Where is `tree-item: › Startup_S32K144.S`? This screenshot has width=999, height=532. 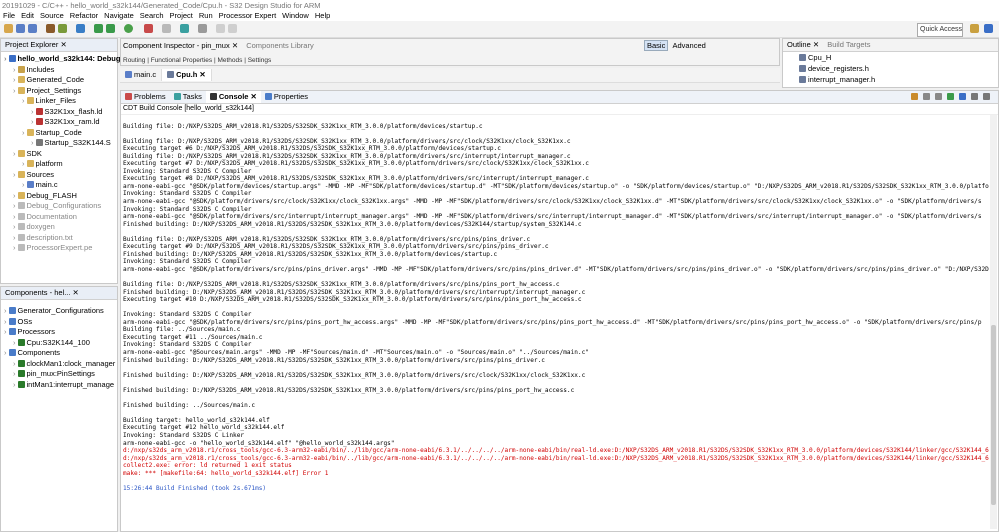 tree-item: › Startup_S32K144.S is located at coordinates (71, 143).